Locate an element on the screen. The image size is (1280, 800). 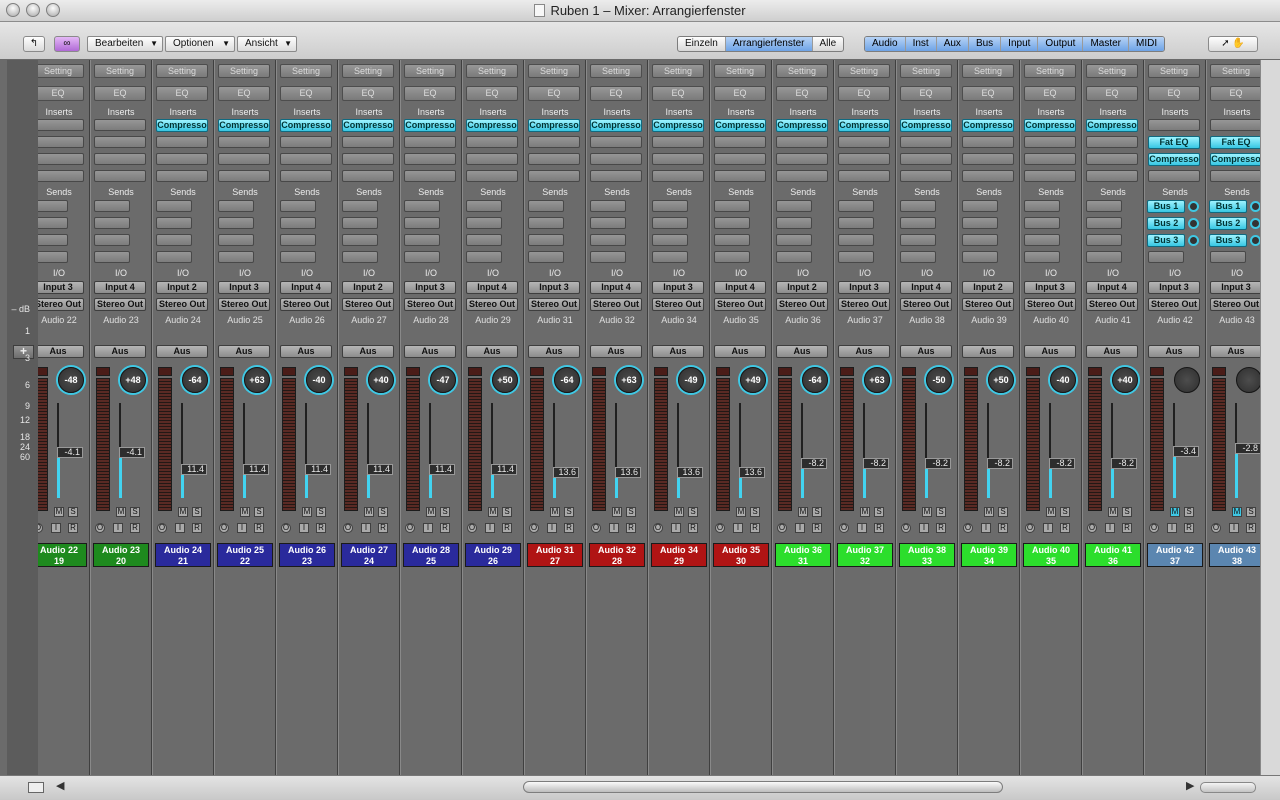
track-name-badge: Audio 34 29 is located at coordinates (679, 555).